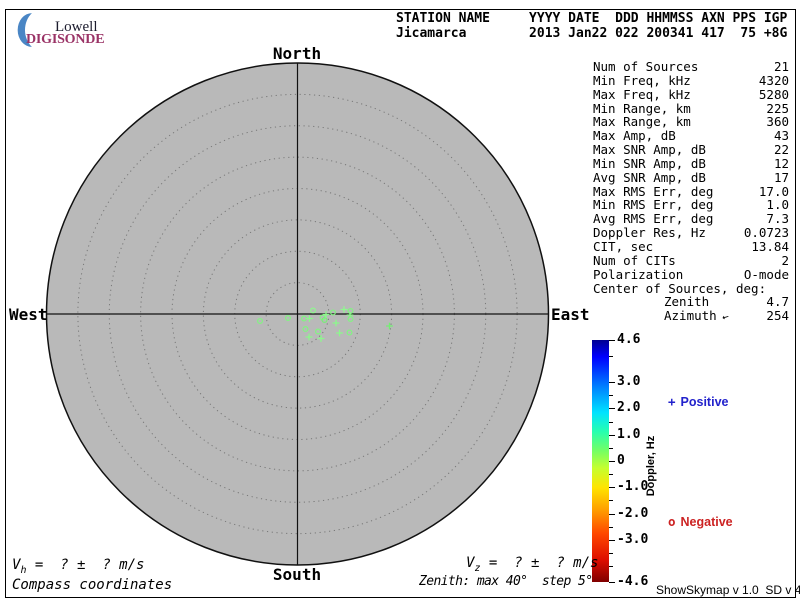 The height and width of the screenshot is (600, 800). I want to click on stat-row: Min SNR Amp, dB 12, so click(691, 164).